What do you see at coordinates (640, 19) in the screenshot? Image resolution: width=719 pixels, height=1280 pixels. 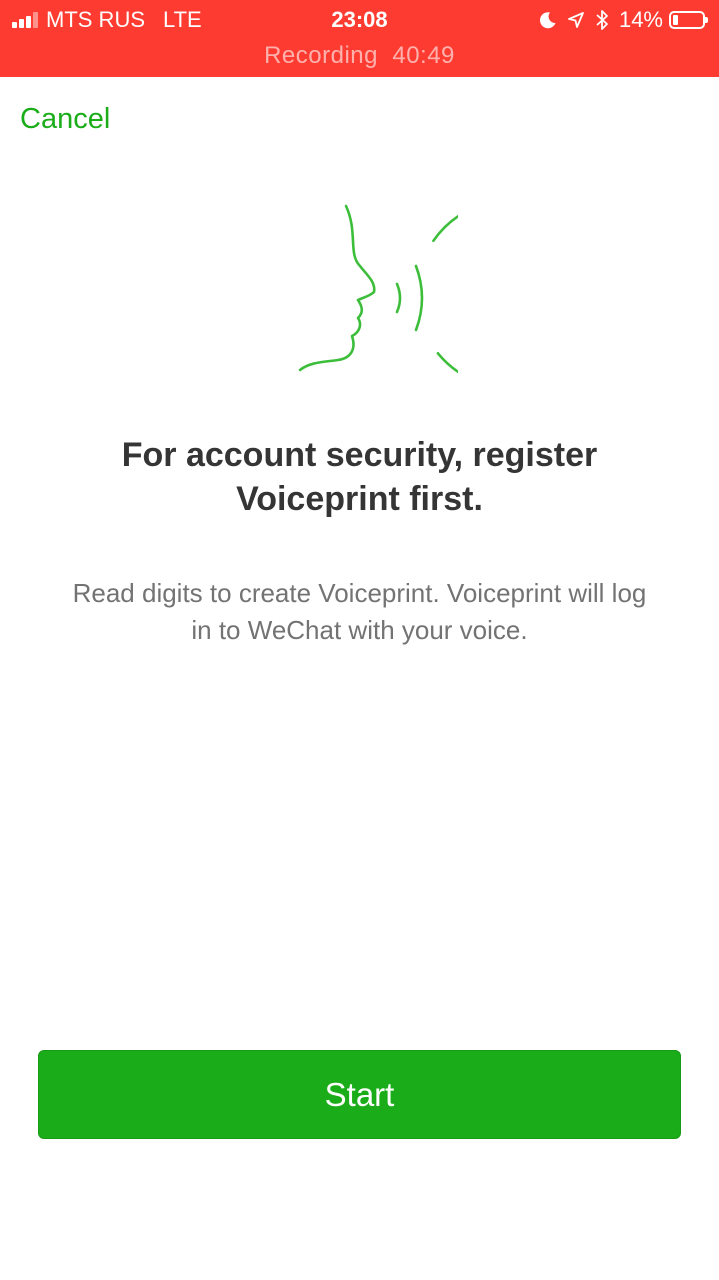 I see `battery-percent: 14%` at bounding box center [640, 19].